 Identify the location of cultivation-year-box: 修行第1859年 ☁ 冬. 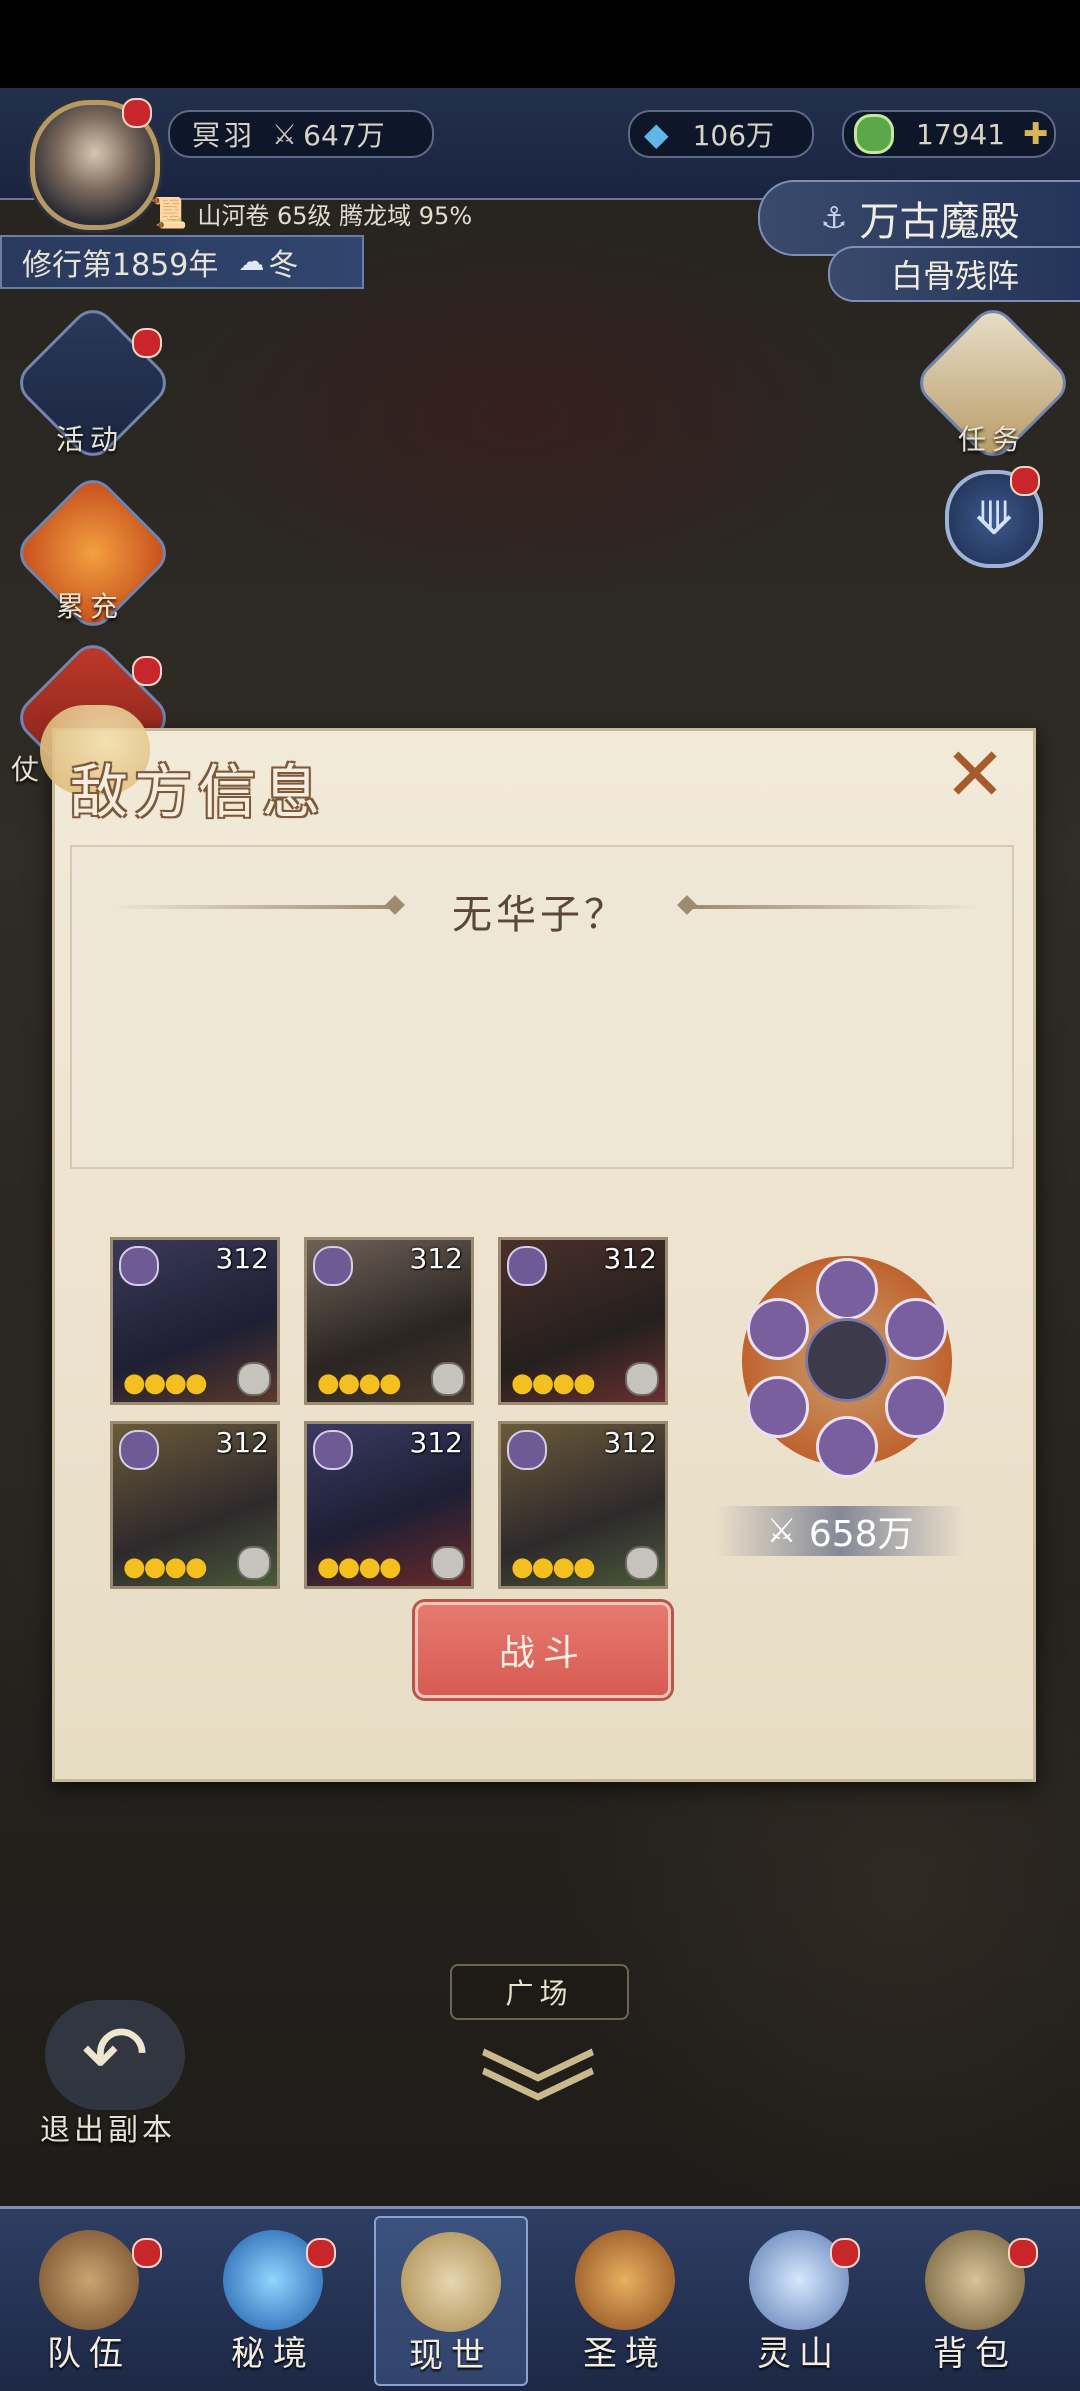
(182, 262).